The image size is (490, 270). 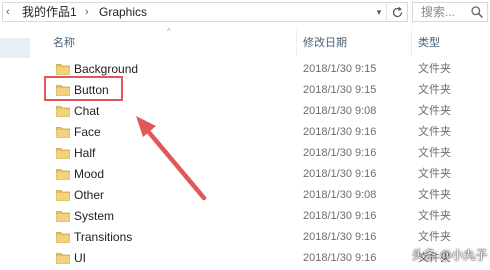 I want to click on sort-ascending-icon: ^, so click(x=169, y=31).